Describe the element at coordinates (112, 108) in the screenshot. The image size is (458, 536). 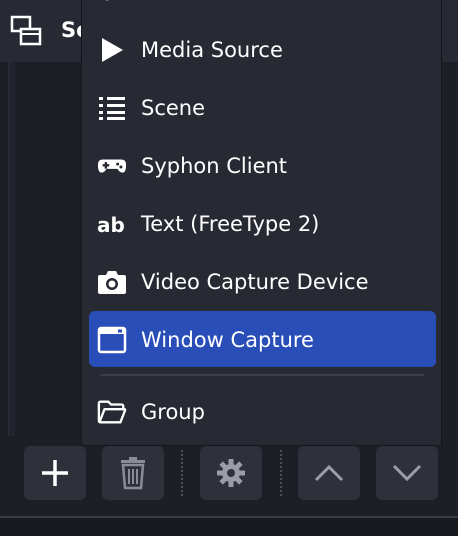
I see `list-icon` at that location.